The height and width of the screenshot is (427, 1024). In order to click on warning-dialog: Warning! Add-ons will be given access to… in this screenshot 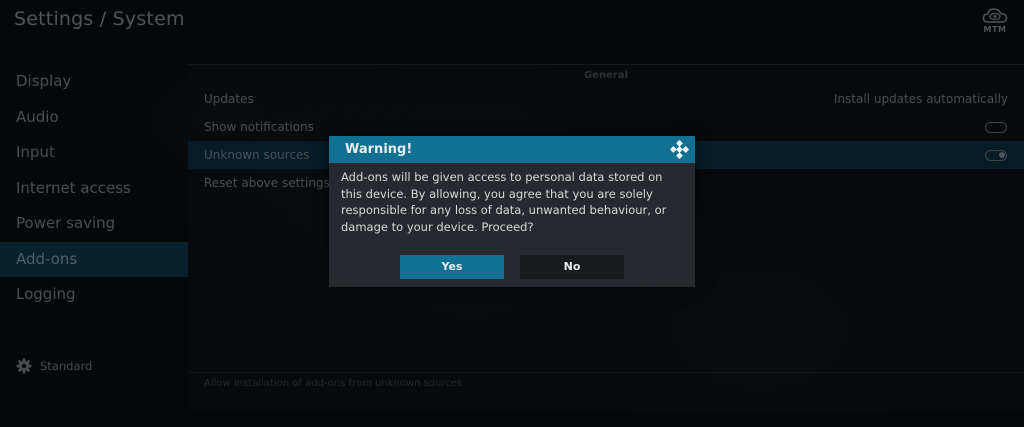, I will do `click(512, 211)`.